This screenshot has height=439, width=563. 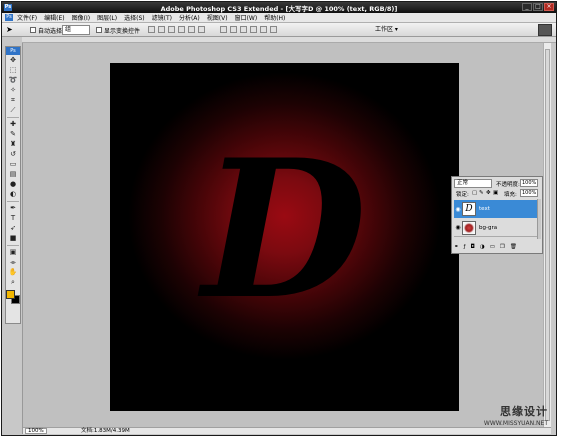 I want to click on vertical-scrollbar, so click(x=547, y=235).